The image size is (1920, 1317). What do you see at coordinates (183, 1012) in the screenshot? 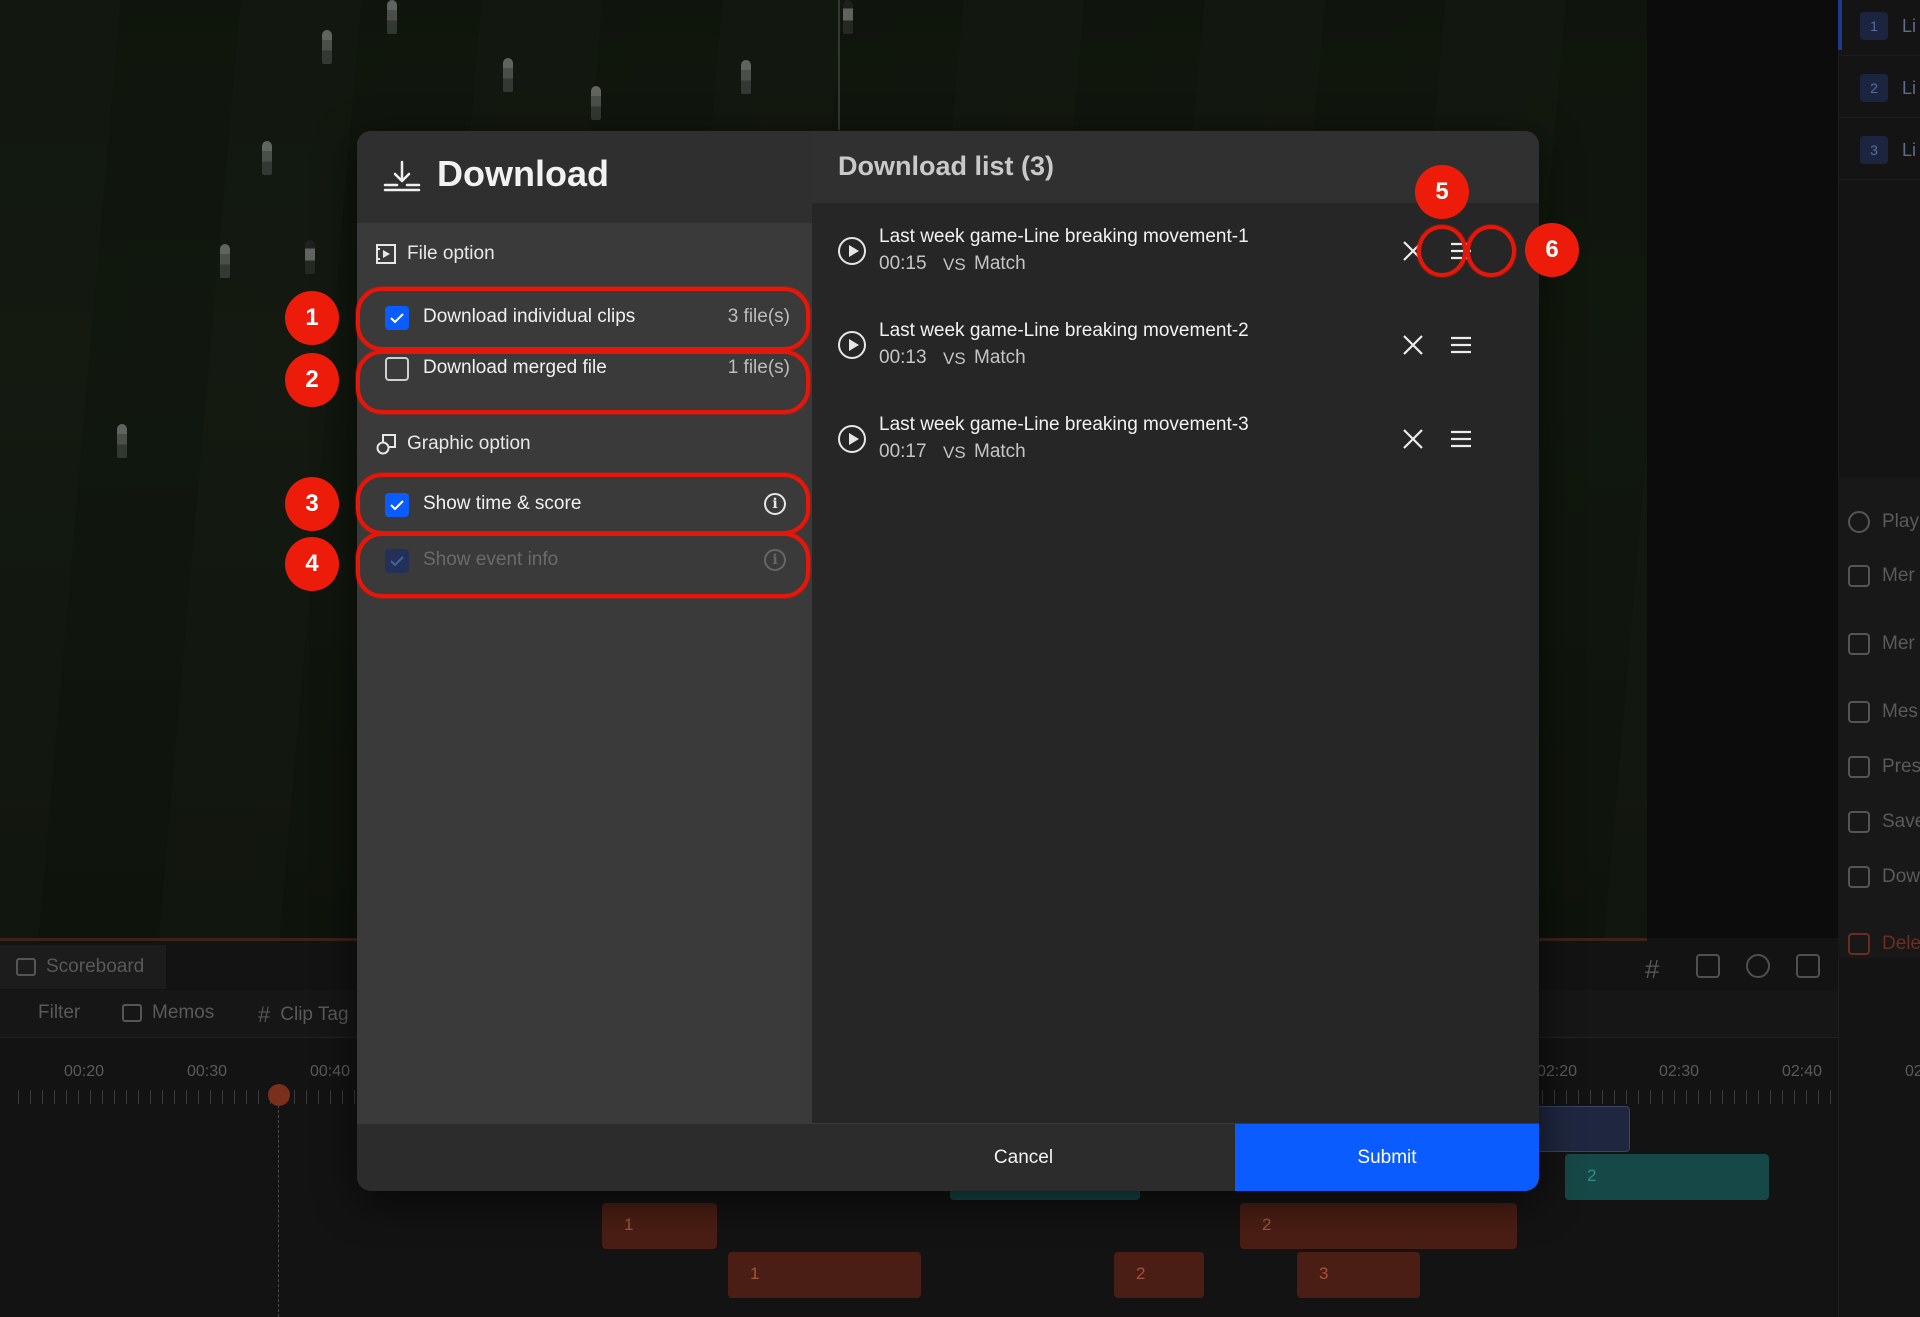
I see `tab-label: Memos` at bounding box center [183, 1012].